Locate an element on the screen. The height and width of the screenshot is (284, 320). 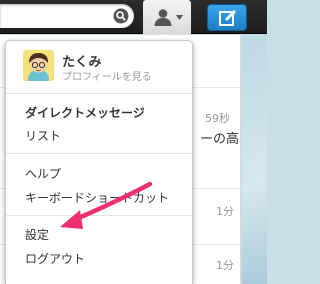
view-profile-label: プロフィールを見る is located at coordinates (107, 77).